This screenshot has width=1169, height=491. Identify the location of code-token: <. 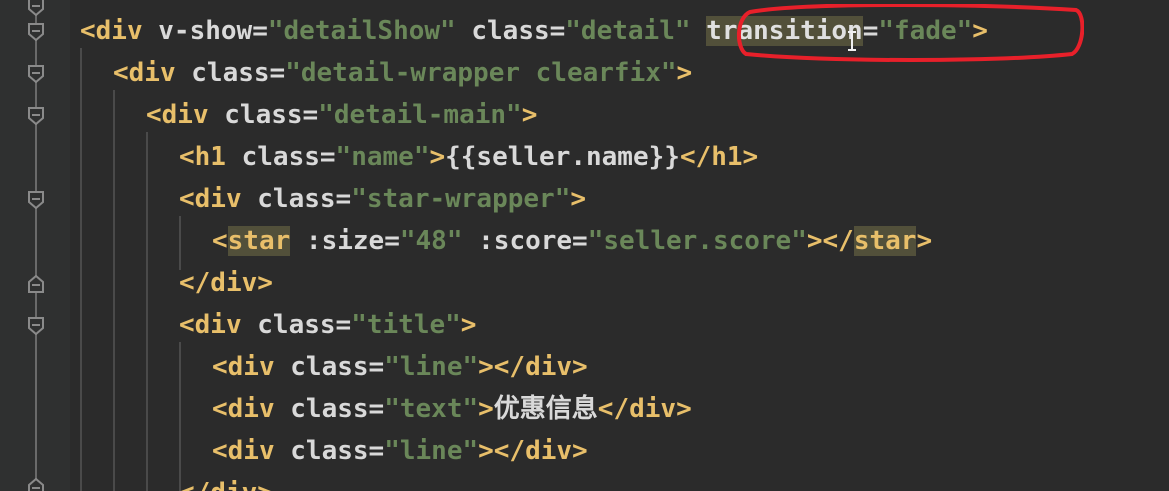
(220, 241).